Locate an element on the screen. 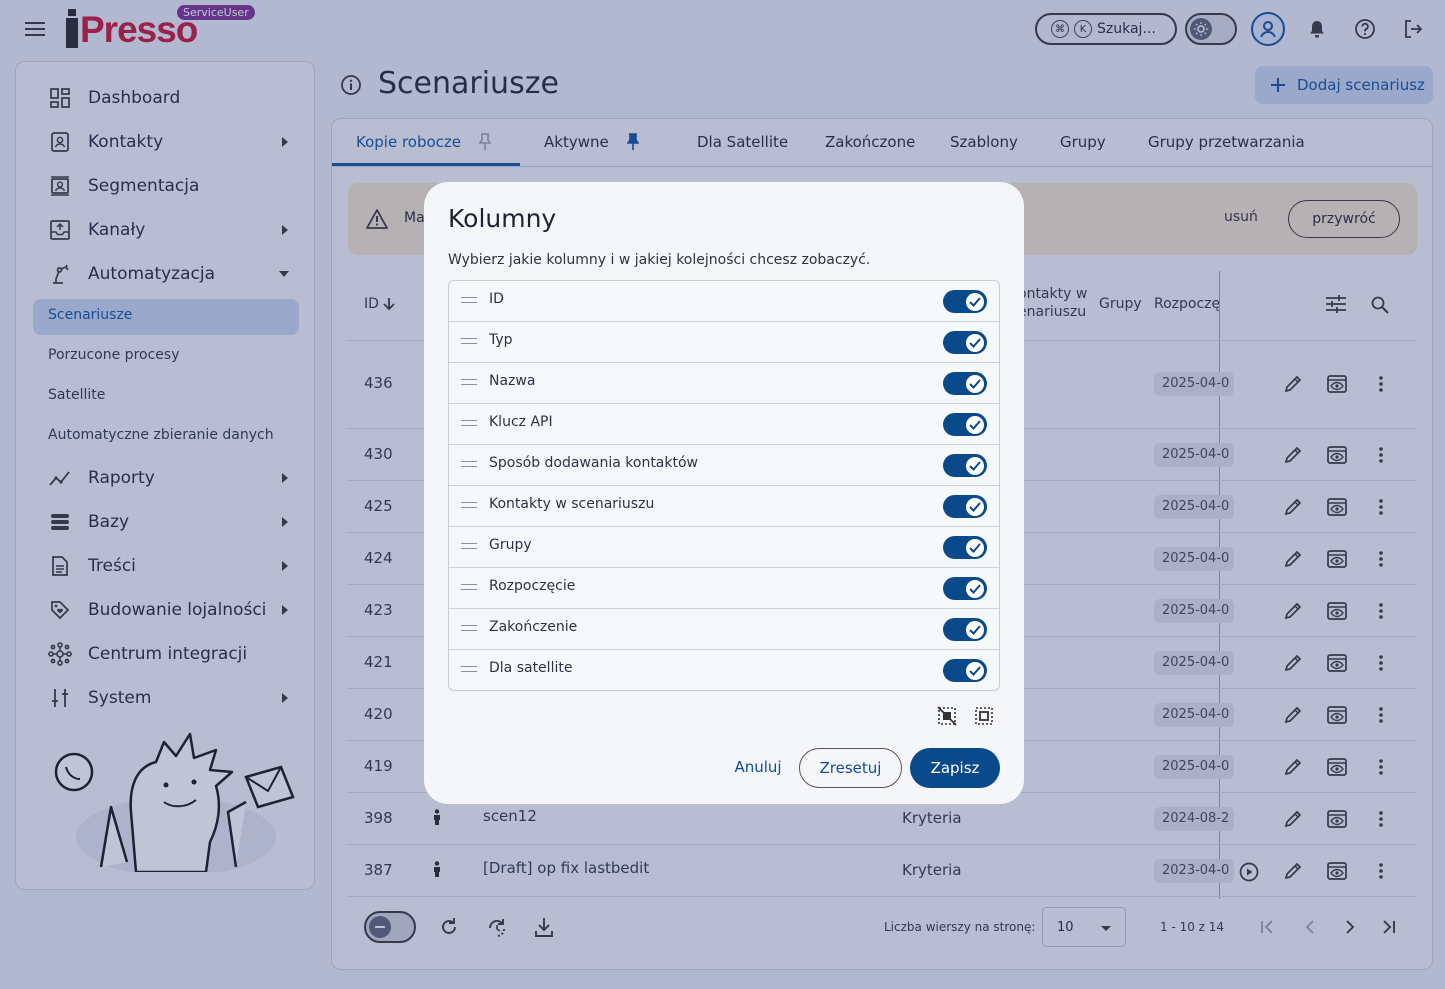  column-option-label: Dla satellite is located at coordinates (531, 668).